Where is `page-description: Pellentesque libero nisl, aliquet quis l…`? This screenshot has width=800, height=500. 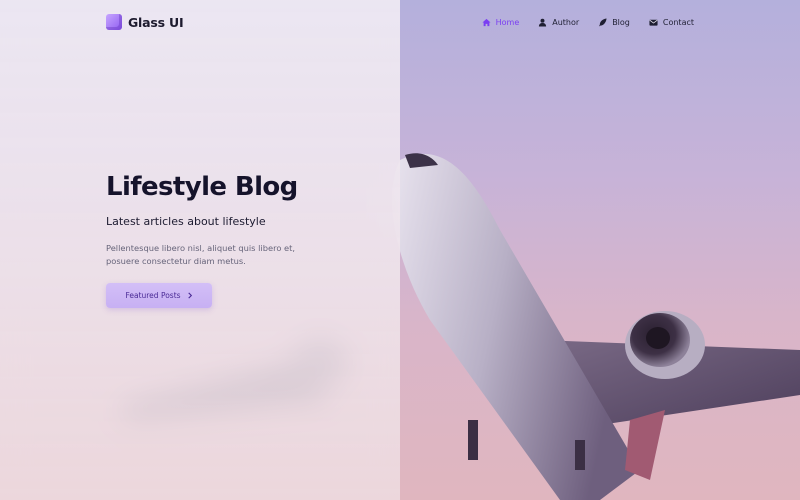 page-description: Pellentesque libero nisl, aliquet quis l… is located at coordinates (201, 254).